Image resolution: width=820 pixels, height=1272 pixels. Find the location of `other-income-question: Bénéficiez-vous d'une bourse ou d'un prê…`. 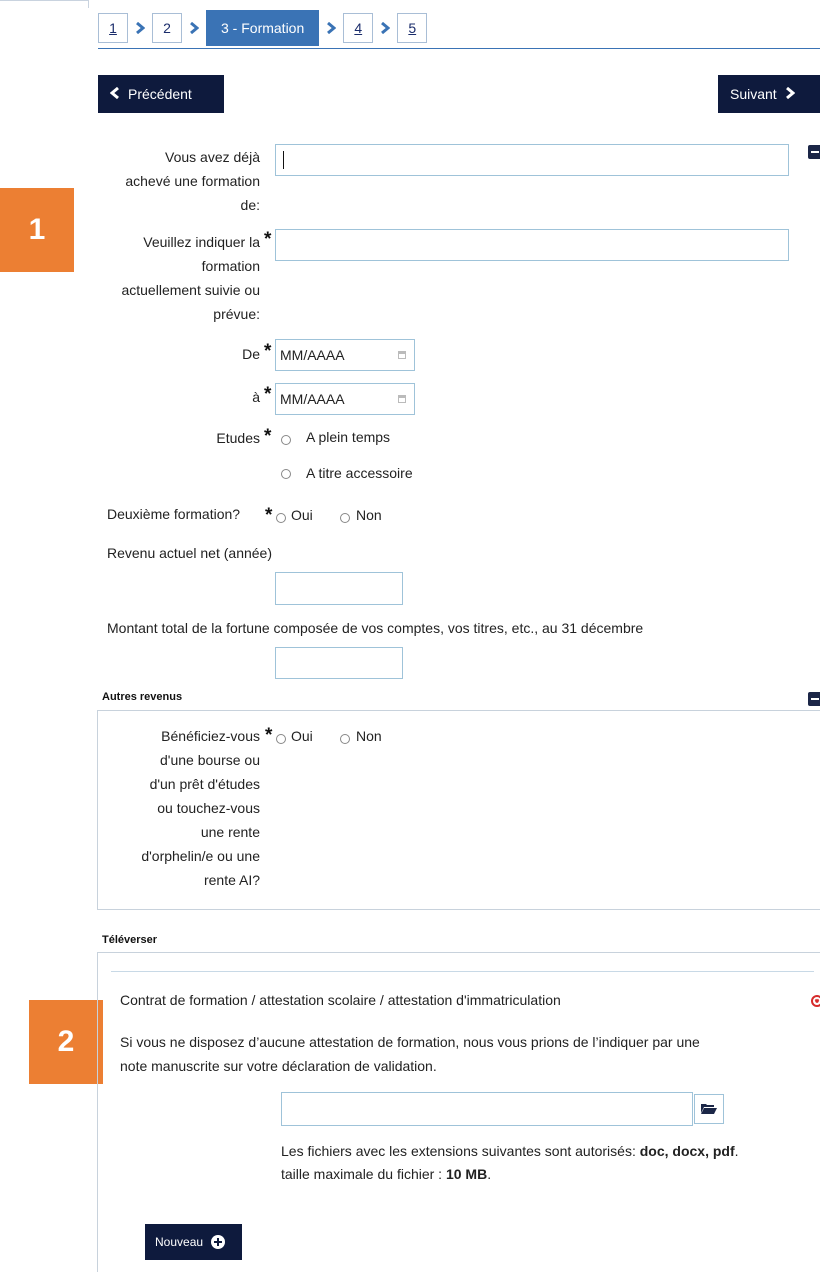

other-income-question: Bénéficiez-vous d'une bourse ou d'un prê… is located at coordinates (180, 808).